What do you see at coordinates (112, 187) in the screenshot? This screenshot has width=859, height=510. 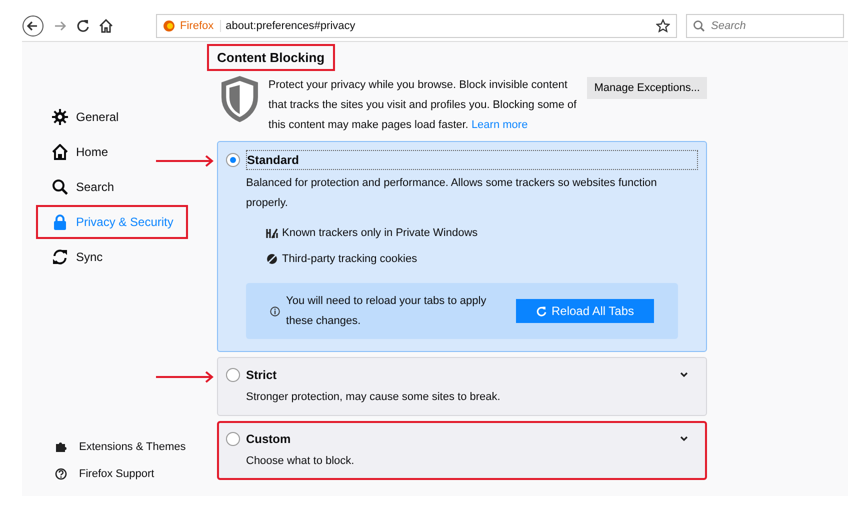 I see `sidebar-item: Search` at bounding box center [112, 187].